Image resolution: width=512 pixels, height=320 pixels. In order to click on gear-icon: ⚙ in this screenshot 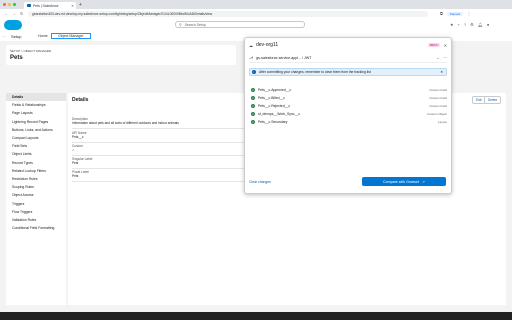, I will do `click(472, 24)`.